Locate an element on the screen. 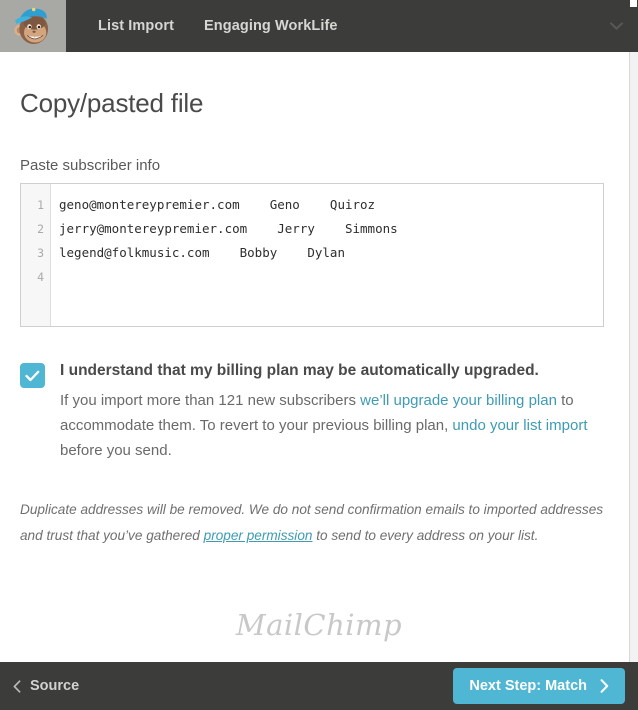  line-number: 3 is located at coordinates (40, 253).